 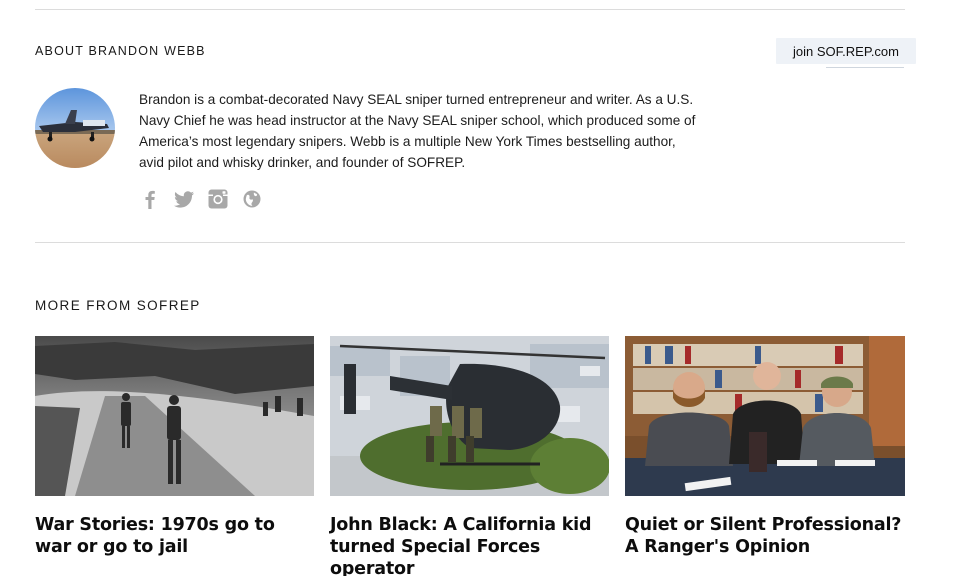 What do you see at coordinates (765, 416) in the screenshot?
I see `article-thumbnail-ranger` at bounding box center [765, 416].